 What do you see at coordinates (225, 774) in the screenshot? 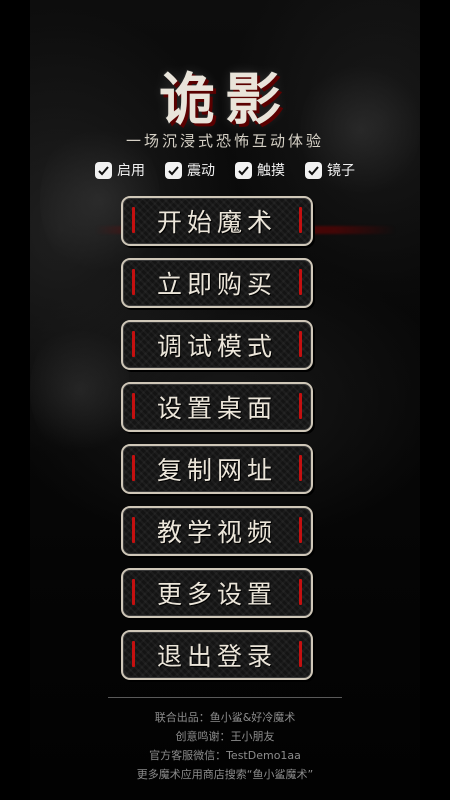
I see `app-store-search-line: 更多魔术应用商店搜索“鱼小鲨魔术”` at bounding box center [225, 774].